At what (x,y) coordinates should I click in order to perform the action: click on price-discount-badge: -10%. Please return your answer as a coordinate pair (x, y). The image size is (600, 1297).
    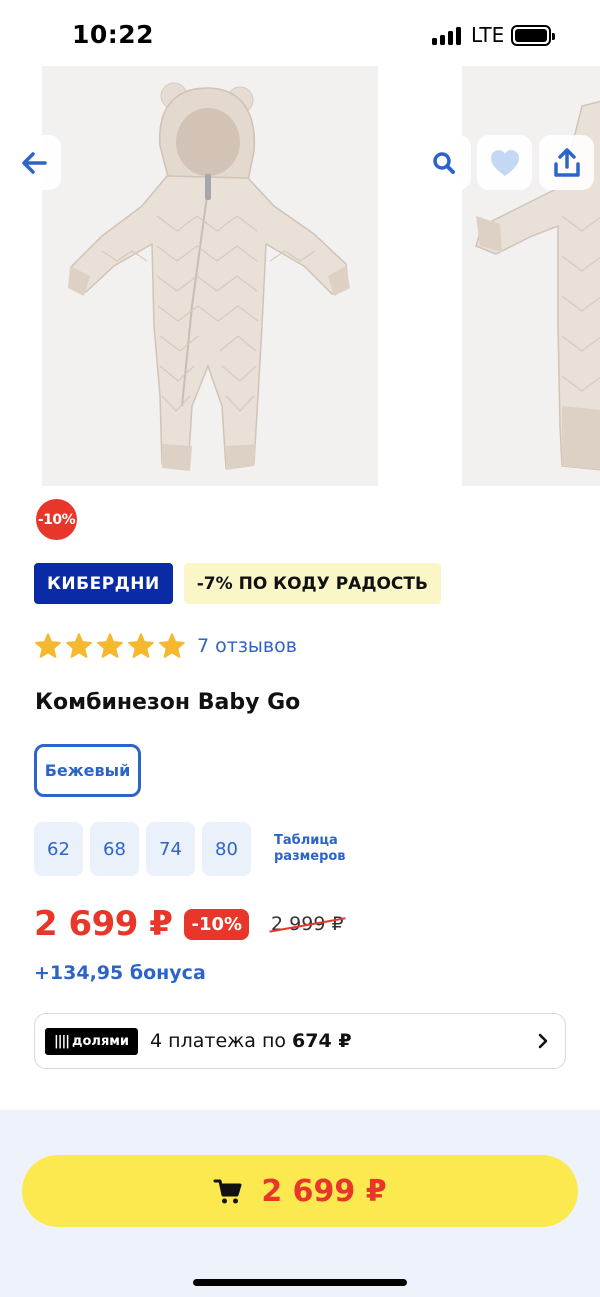
    Looking at the image, I should click on (217, 924).